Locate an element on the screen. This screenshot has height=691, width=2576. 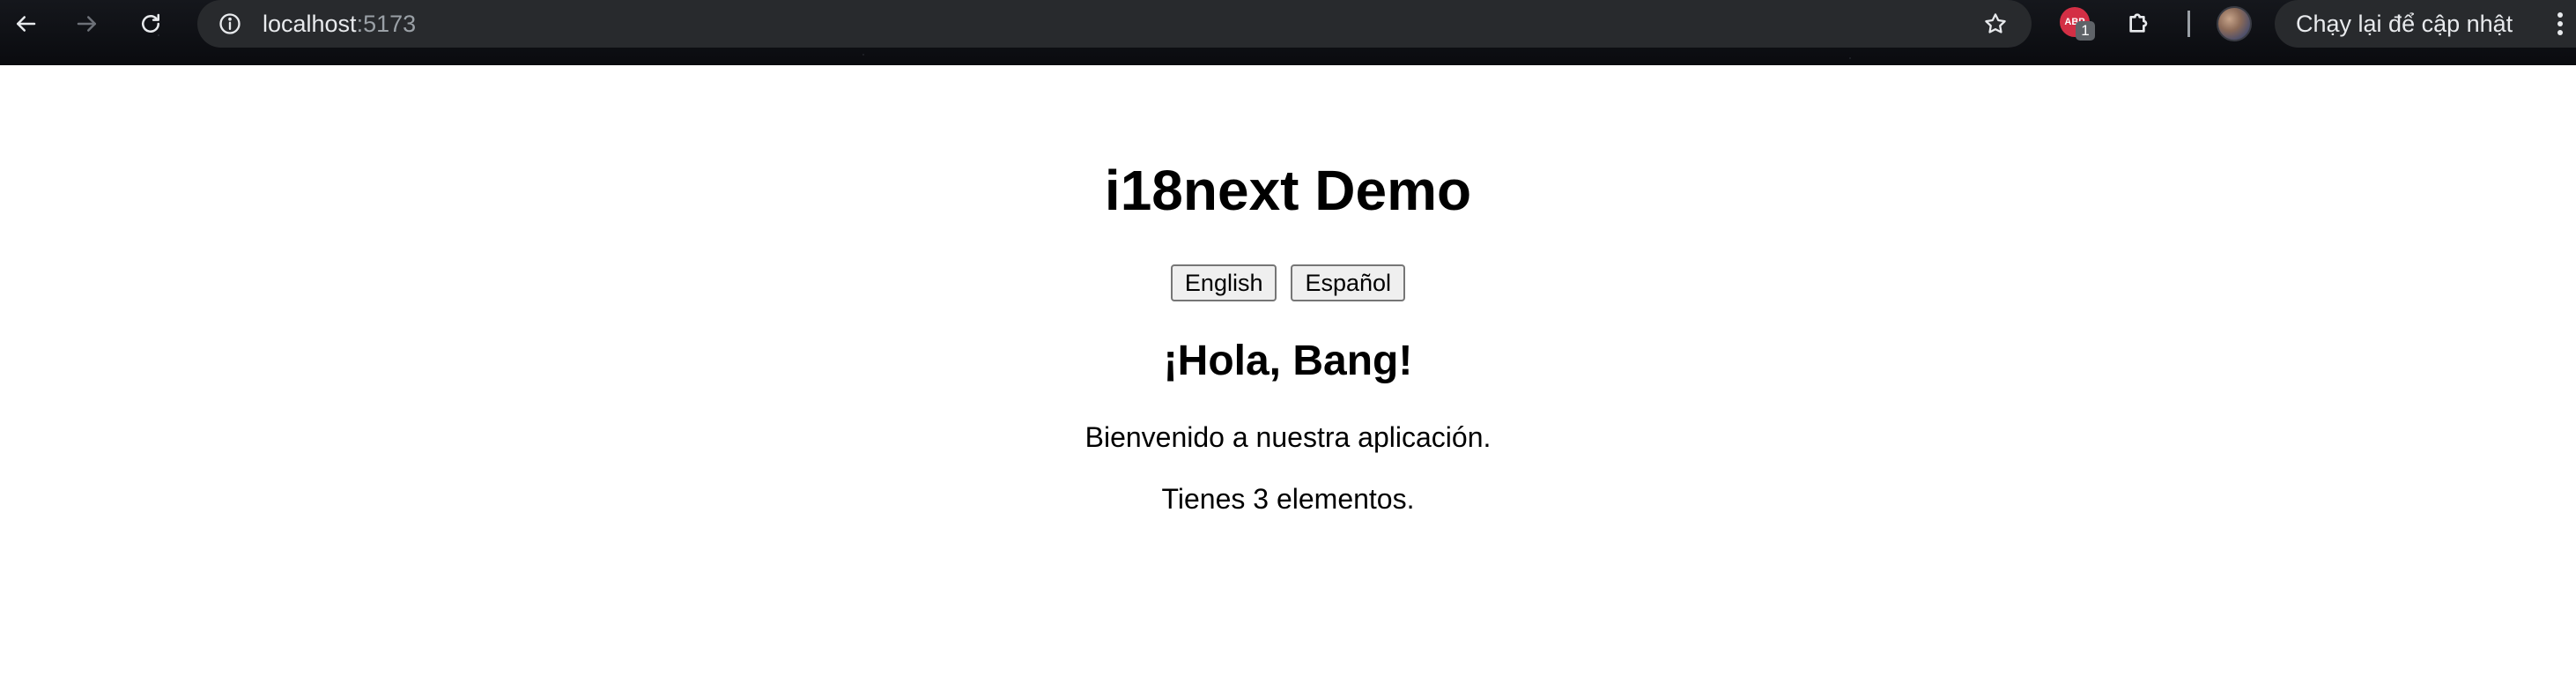
address-bar: localhost:5173 is located at coordinates (1115, 24).